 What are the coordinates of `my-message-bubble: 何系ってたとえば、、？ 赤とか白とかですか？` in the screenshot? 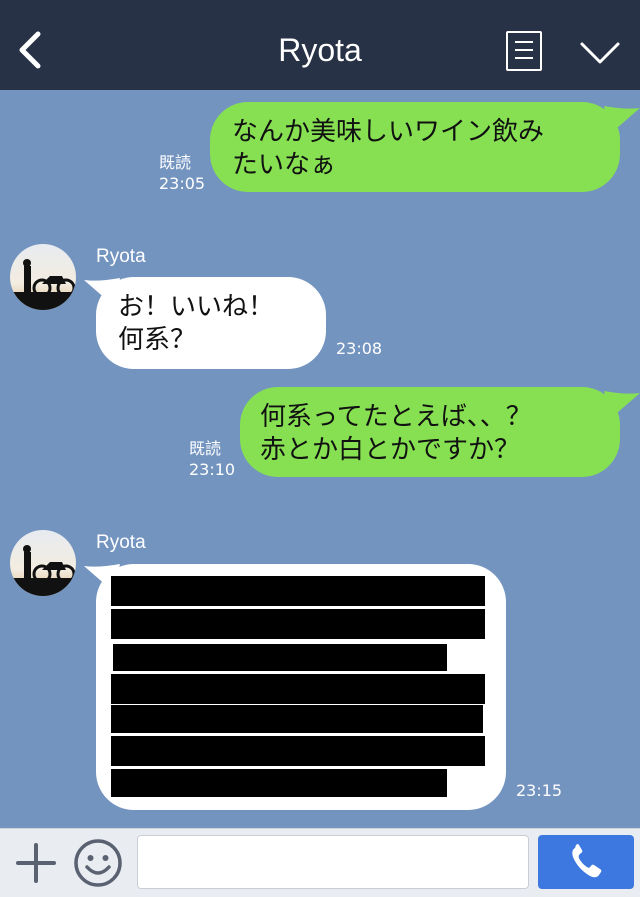 It's located at (430, 432).